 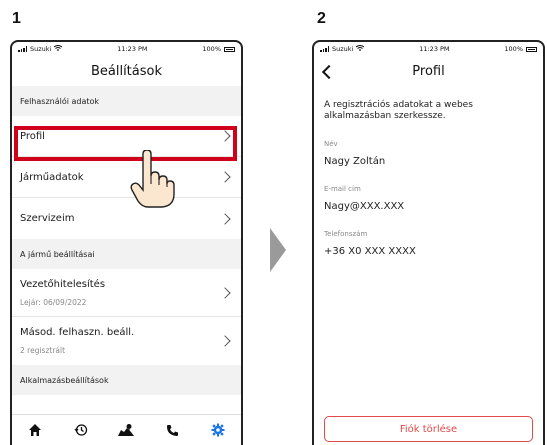 I want to click on email-value: Nagy@XXX.XXX, so click(x=364, y=206).